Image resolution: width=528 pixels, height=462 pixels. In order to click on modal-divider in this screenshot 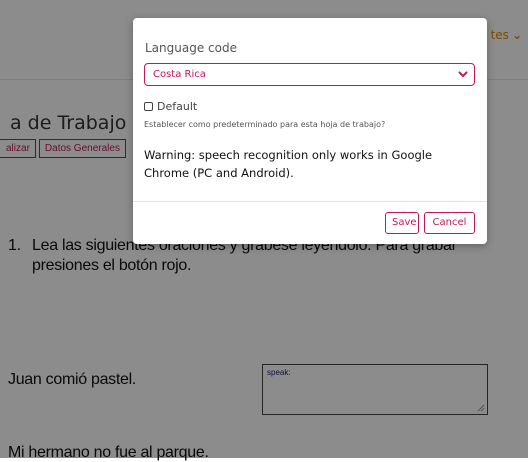, I will do `click(310, 201)`.